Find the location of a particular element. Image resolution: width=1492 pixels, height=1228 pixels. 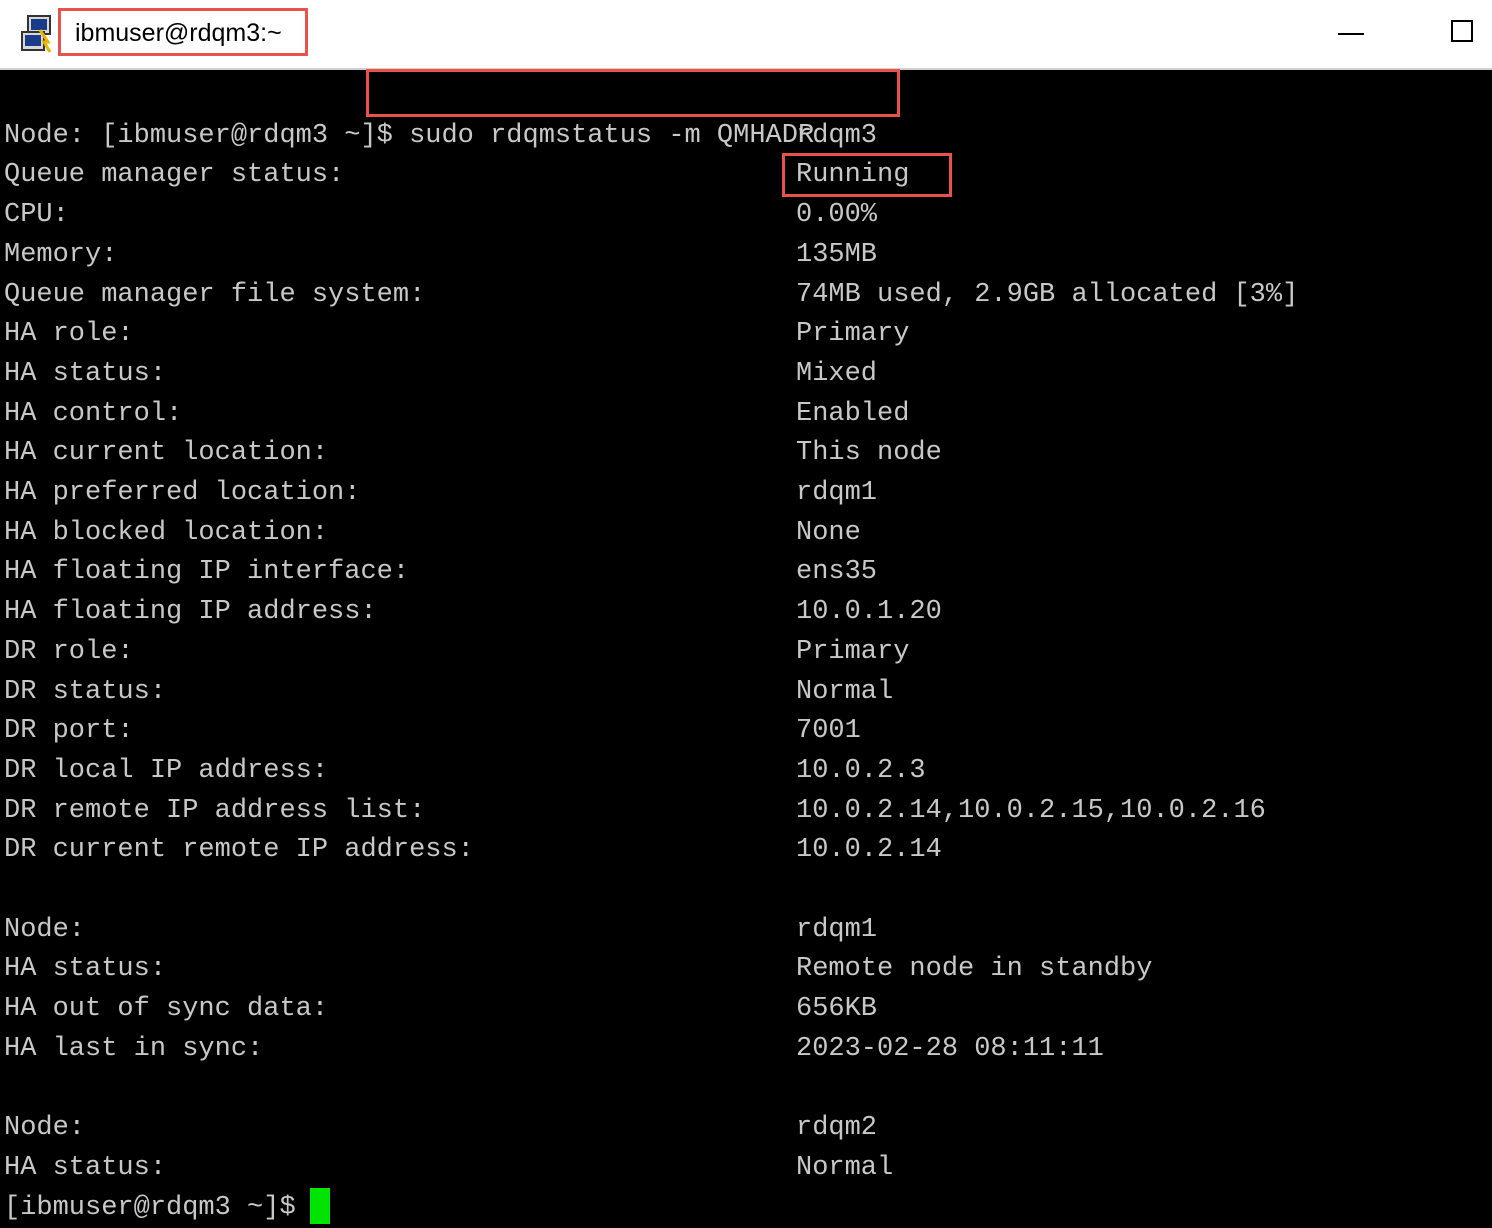

status-value: 10.0.2.14 is located at coordinates (869, 850).